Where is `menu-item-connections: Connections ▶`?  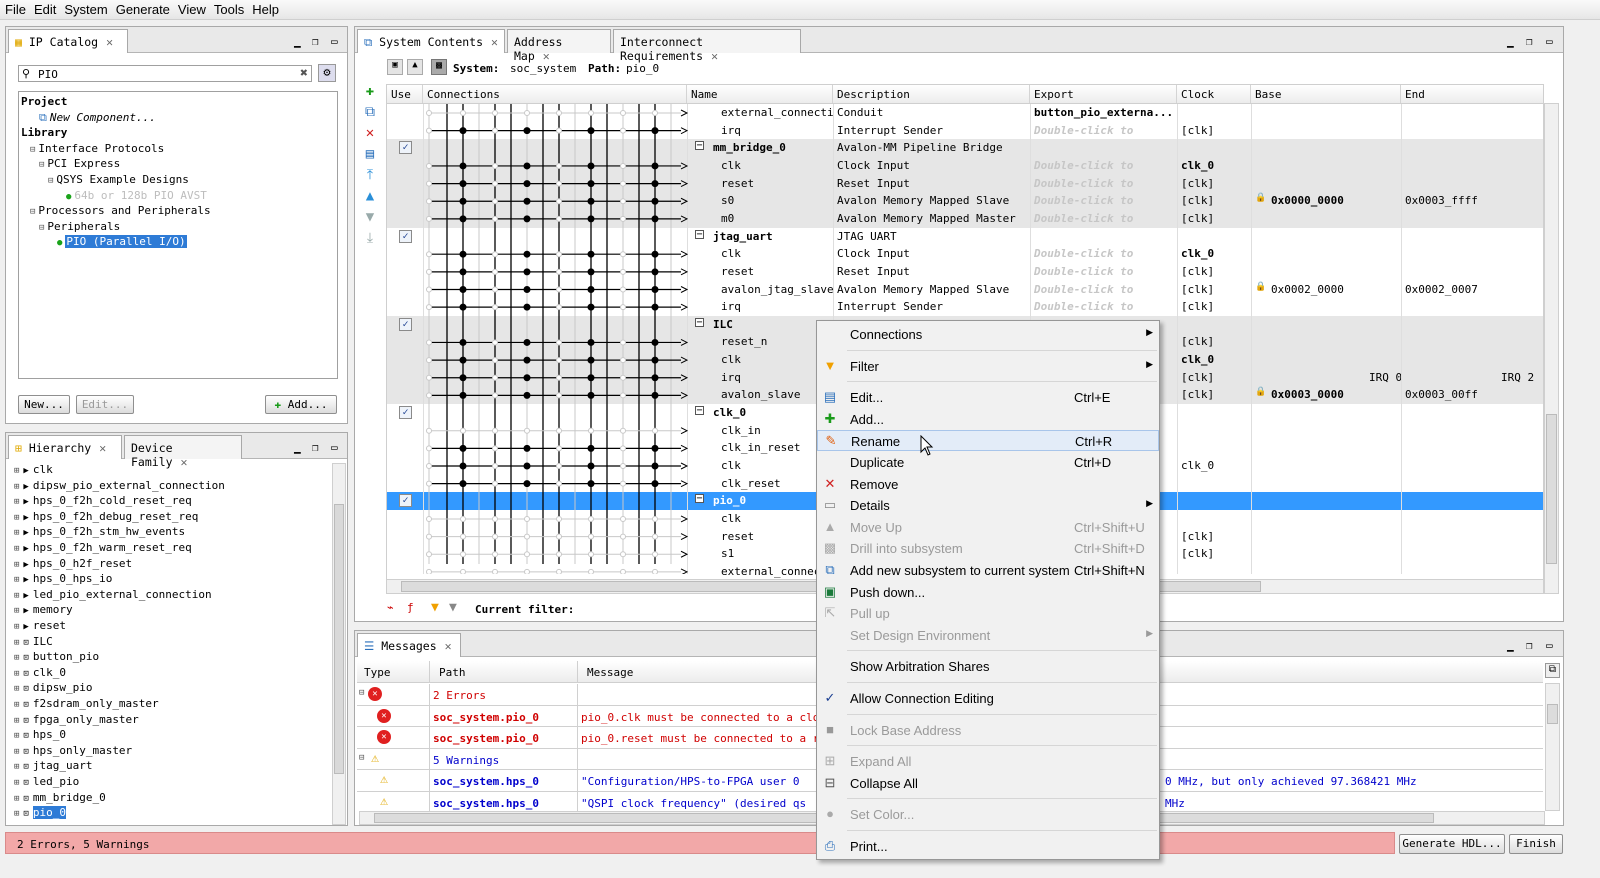
menu-item-connections: Connections ▶ is located at coordinates (988, 334).